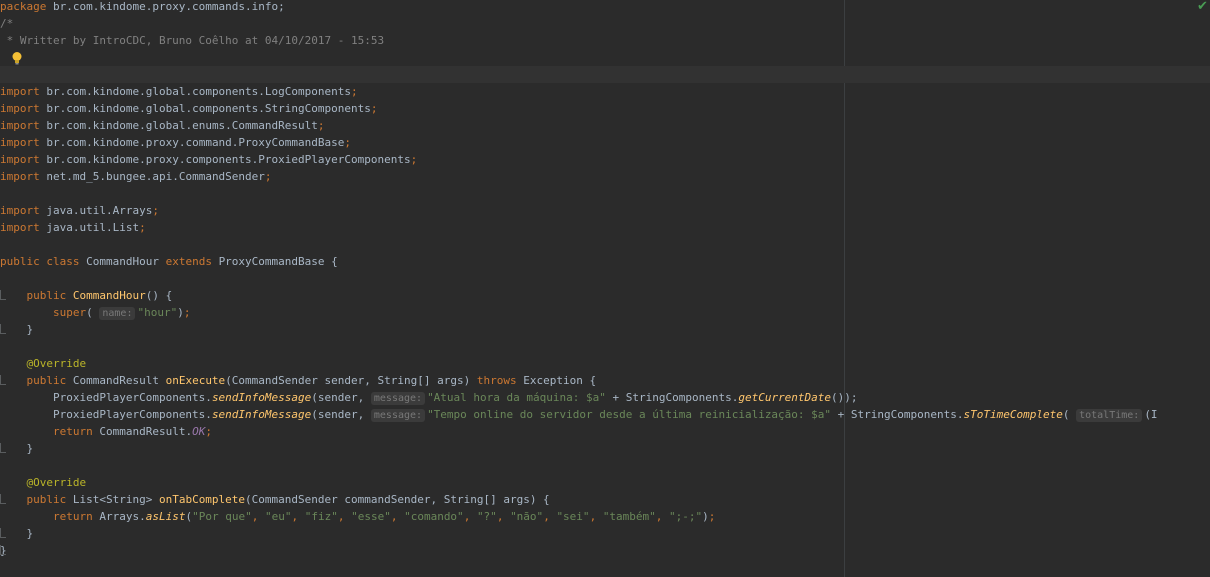 This screenshot has width=1210, height=577. Describe the element at coordinates (17, 58) in the screenshot. I see `lightbulb-icon` at that location.